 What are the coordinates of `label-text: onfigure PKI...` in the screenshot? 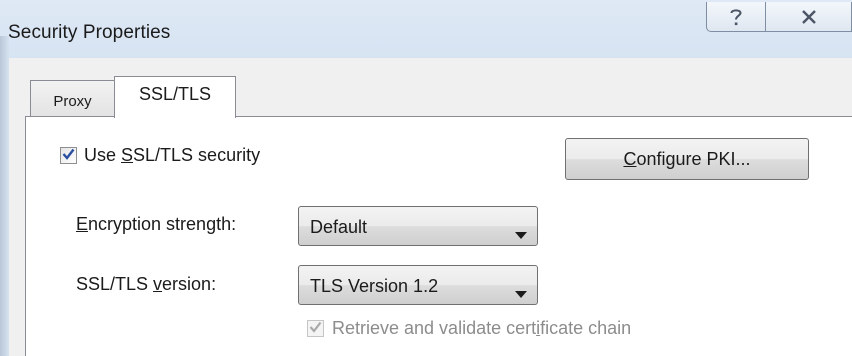 It's located at (693, 158).